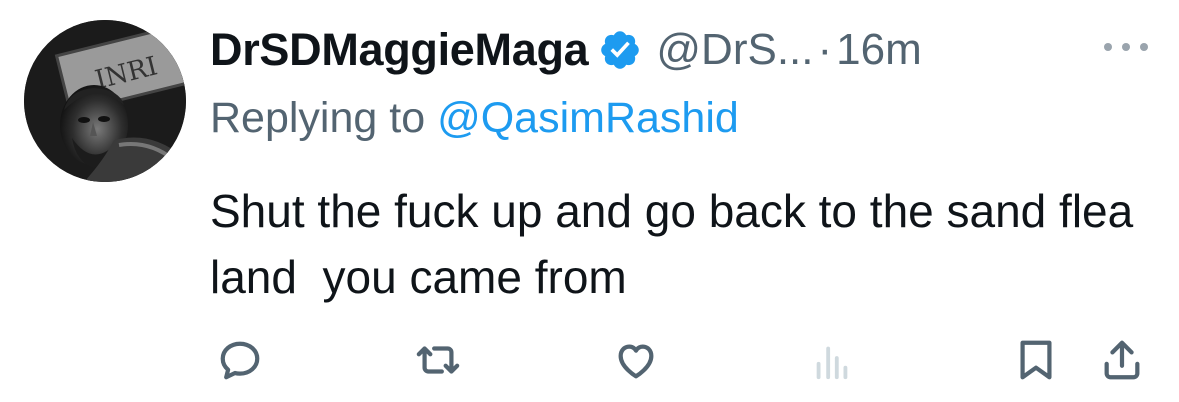 This screenshot has width=1179, height=402. Describe the element at coordinates (240, 360) in the screenshot. I see `reply-icon` at that location.